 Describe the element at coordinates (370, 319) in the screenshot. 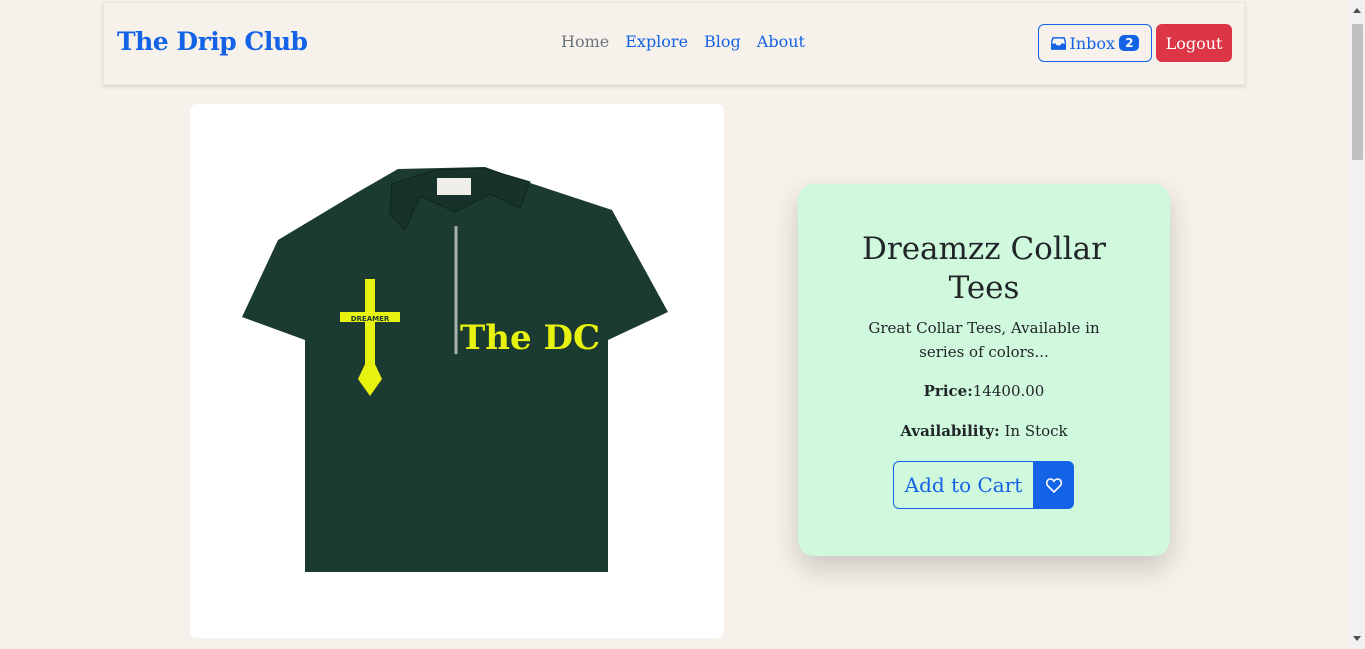

I see `cross-text: DREAMER` at that location.